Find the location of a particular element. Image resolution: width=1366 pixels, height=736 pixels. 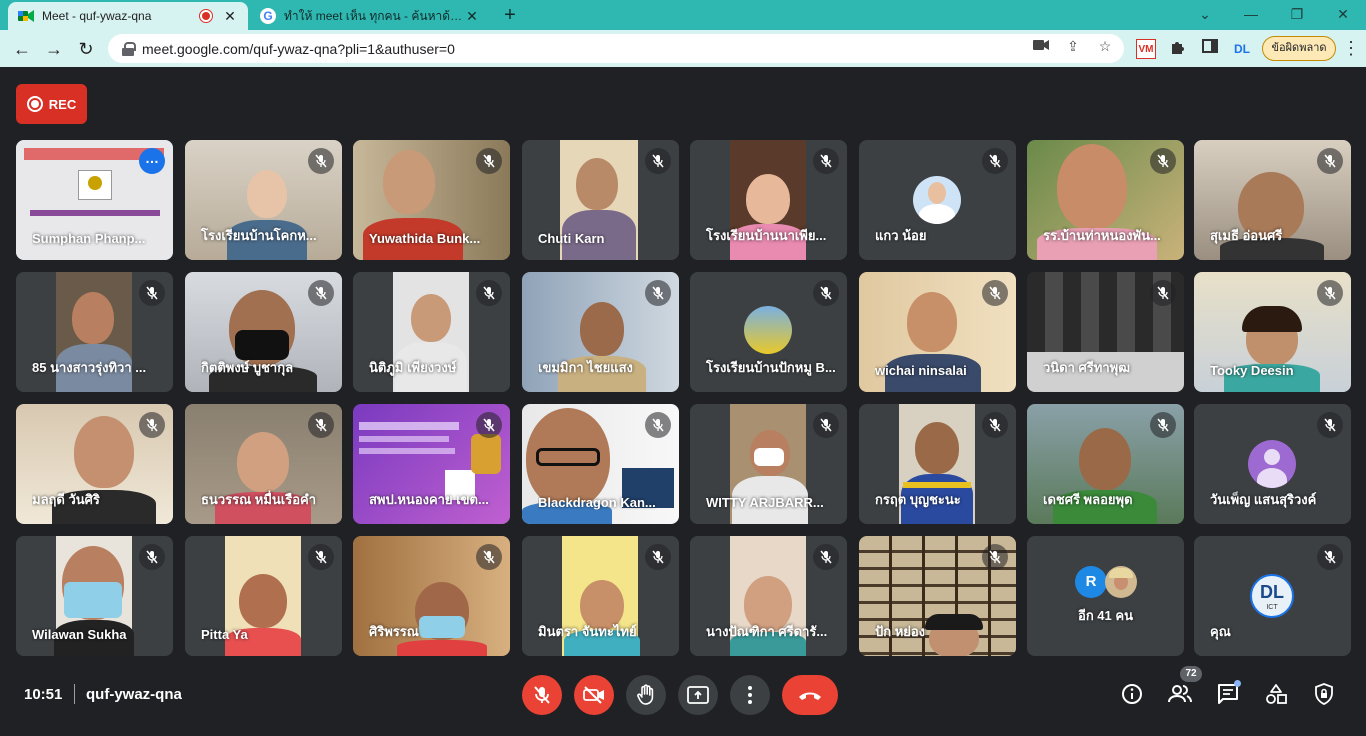

back-arrow-icon: ← is located at coordinates (22, 49).